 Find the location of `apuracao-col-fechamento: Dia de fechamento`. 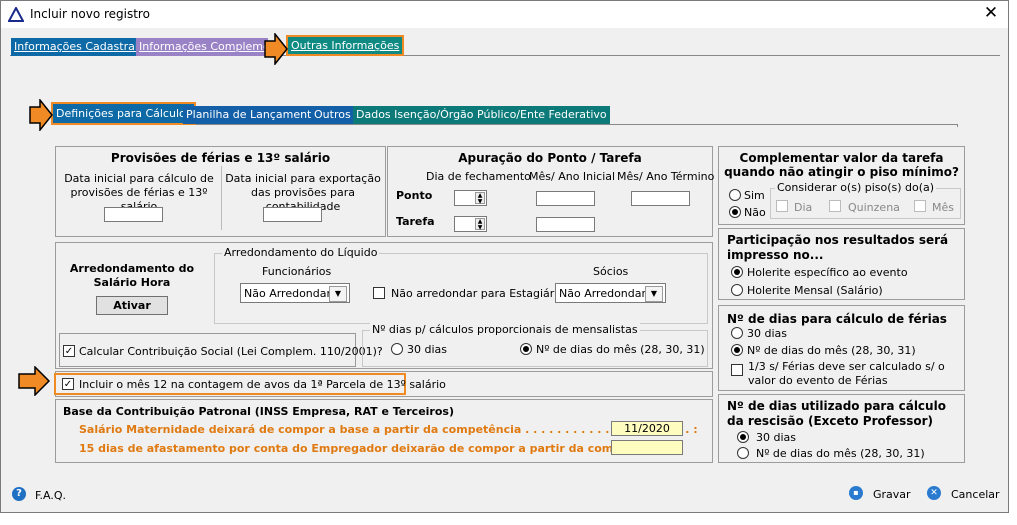

apuracao-col-fechamento: Dia de fechamento is located at coordinates (478, 176).